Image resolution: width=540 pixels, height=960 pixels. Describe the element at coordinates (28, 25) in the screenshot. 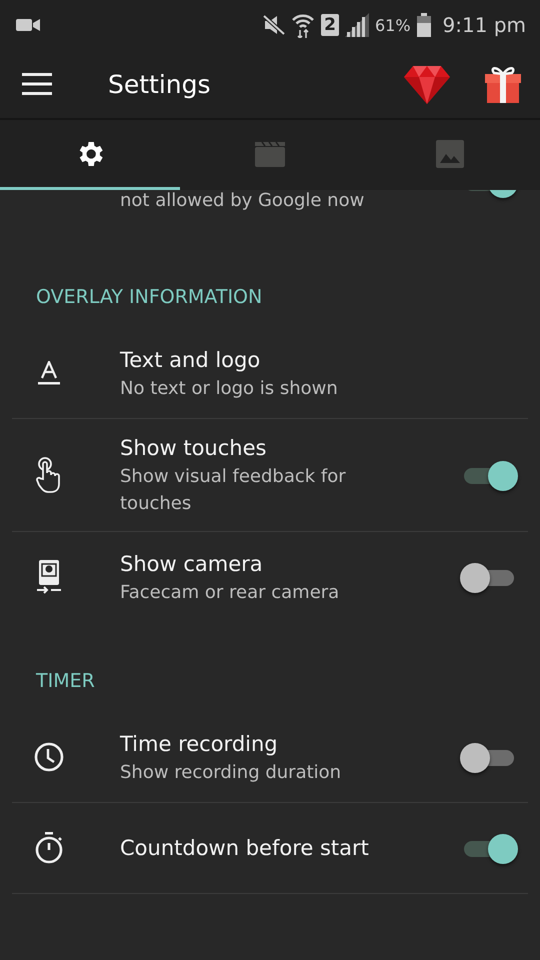

I see `video-camera-icon` at that location.